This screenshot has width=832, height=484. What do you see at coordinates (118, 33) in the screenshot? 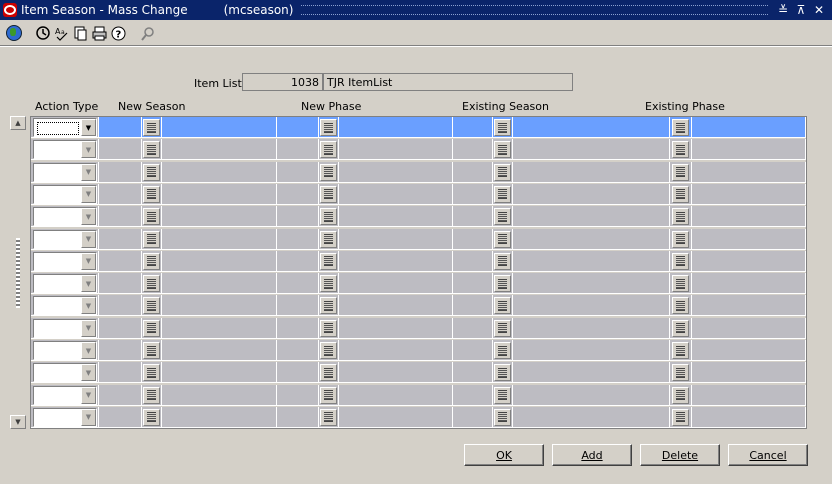
I see `question-icon: ?` at bounding box center [118, 33].